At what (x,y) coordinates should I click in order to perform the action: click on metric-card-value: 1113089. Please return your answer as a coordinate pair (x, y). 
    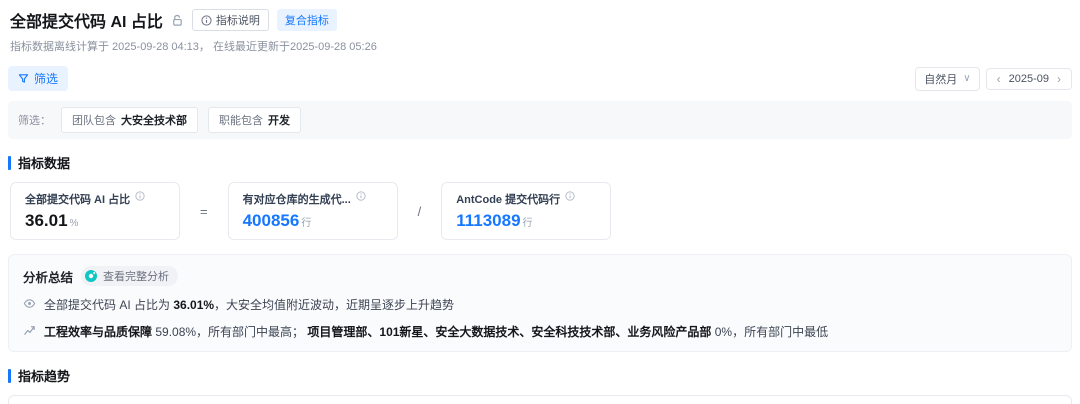
    Looking at the image, I should click on (488, 220).